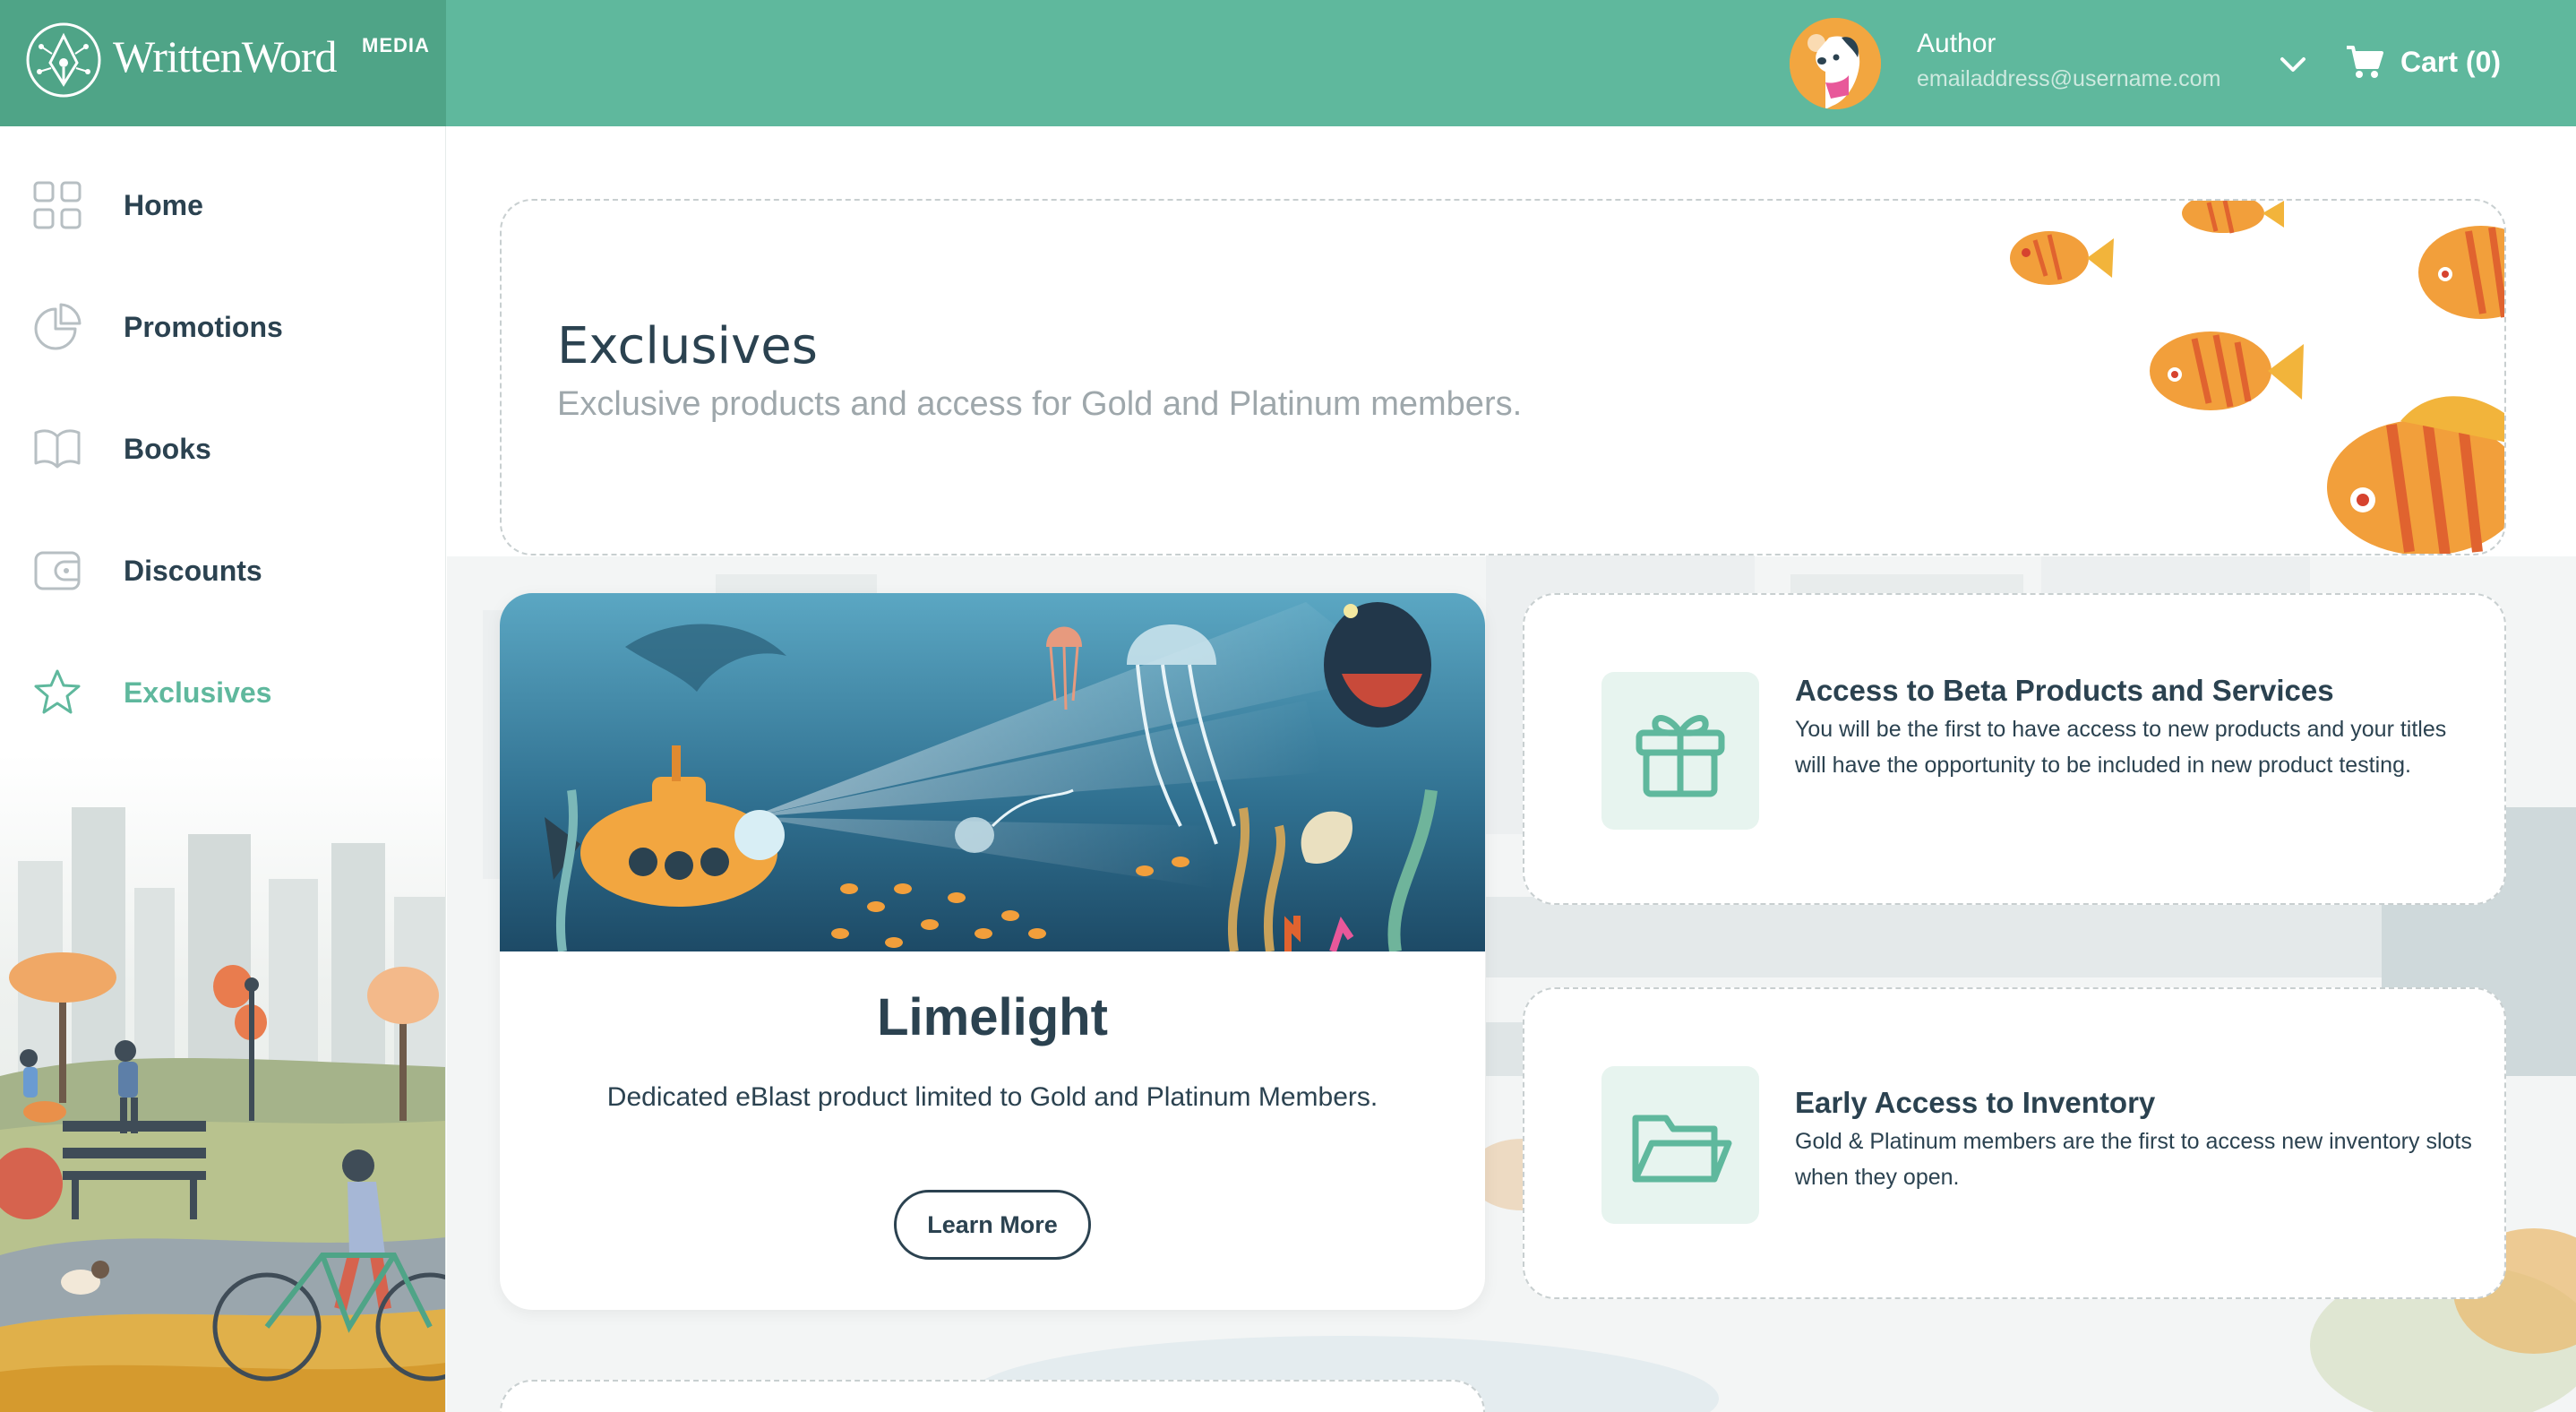 The width and height of the screenshot is (2576, 1412). What do you see at coordinates (163, 204) in the screenshot?
I see `sidebar-item-label: Home` at bounding box center [163, 204].